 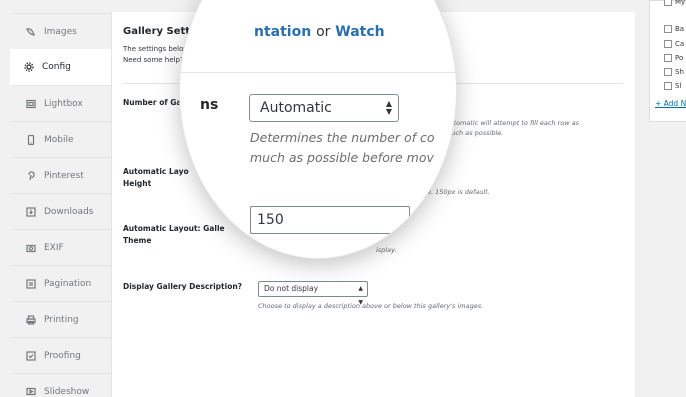 I want to click on tab-exif: EXIF, so click(x=61, y=247).